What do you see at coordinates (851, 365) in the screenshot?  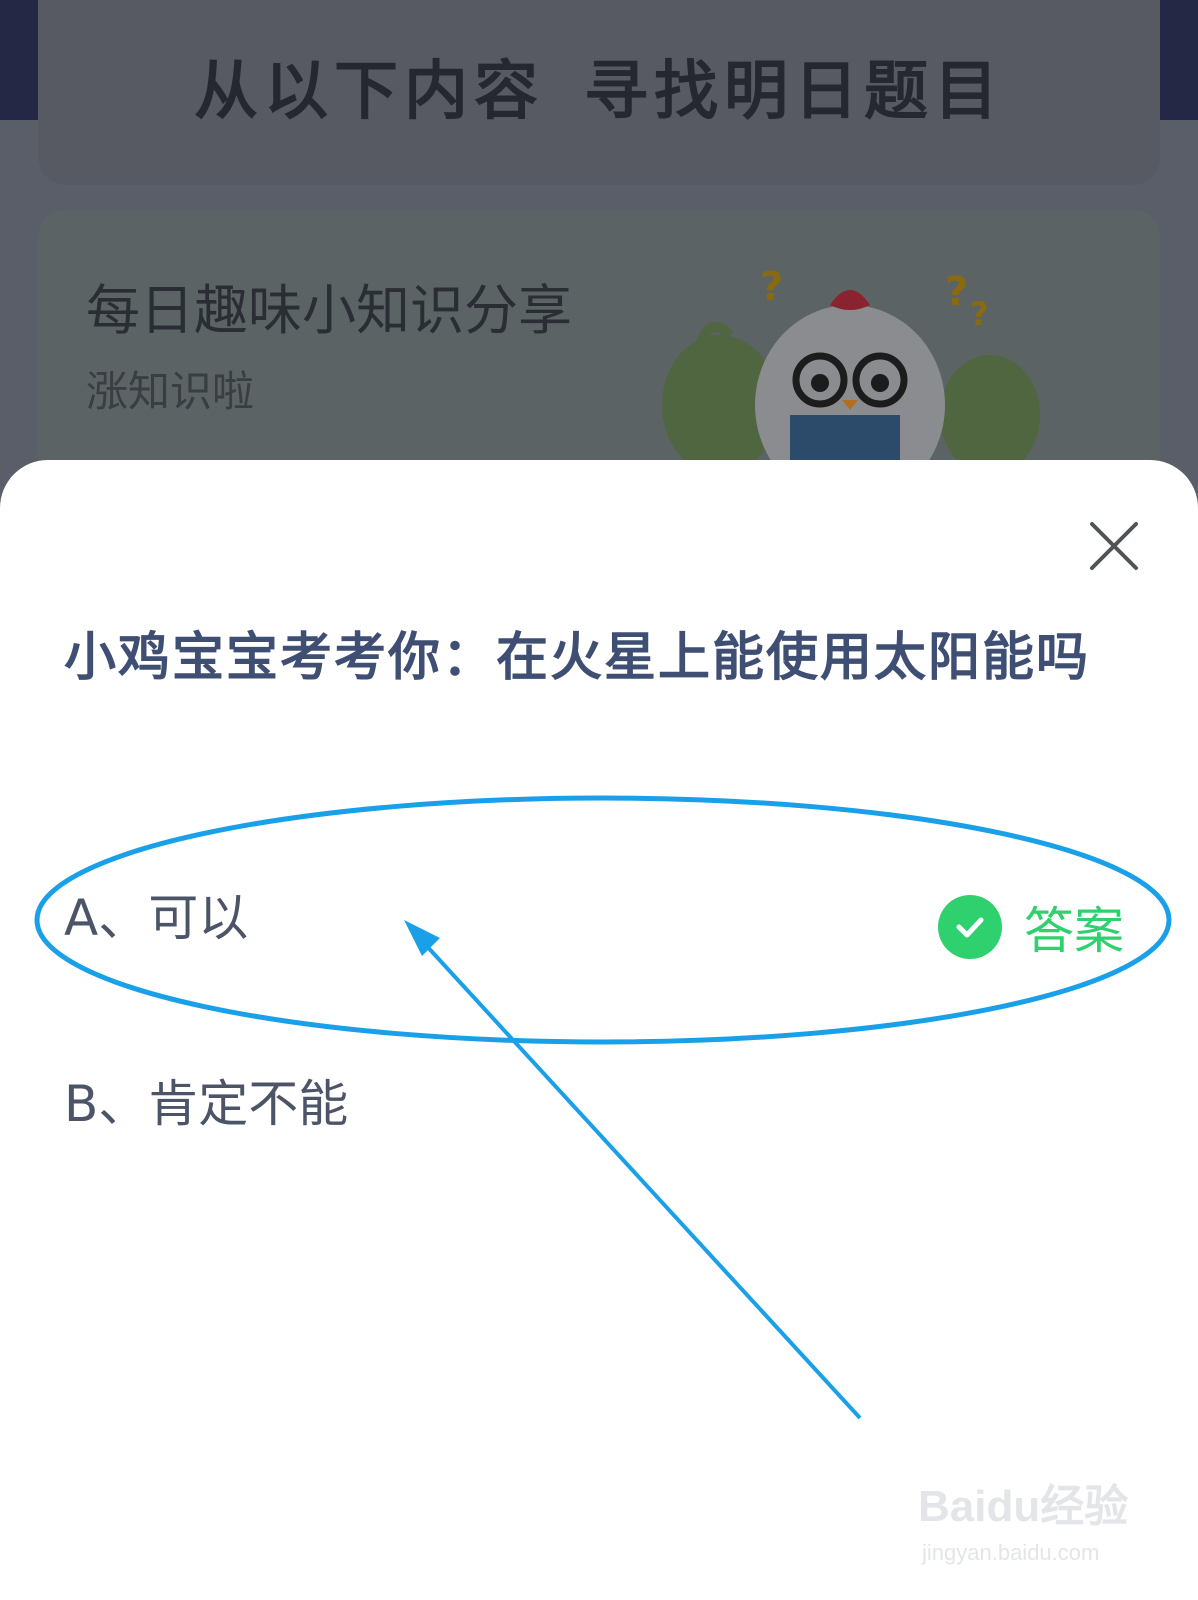 I see `chicken-mascot-icon: ? ? ?` at bounding box center [851, 365].